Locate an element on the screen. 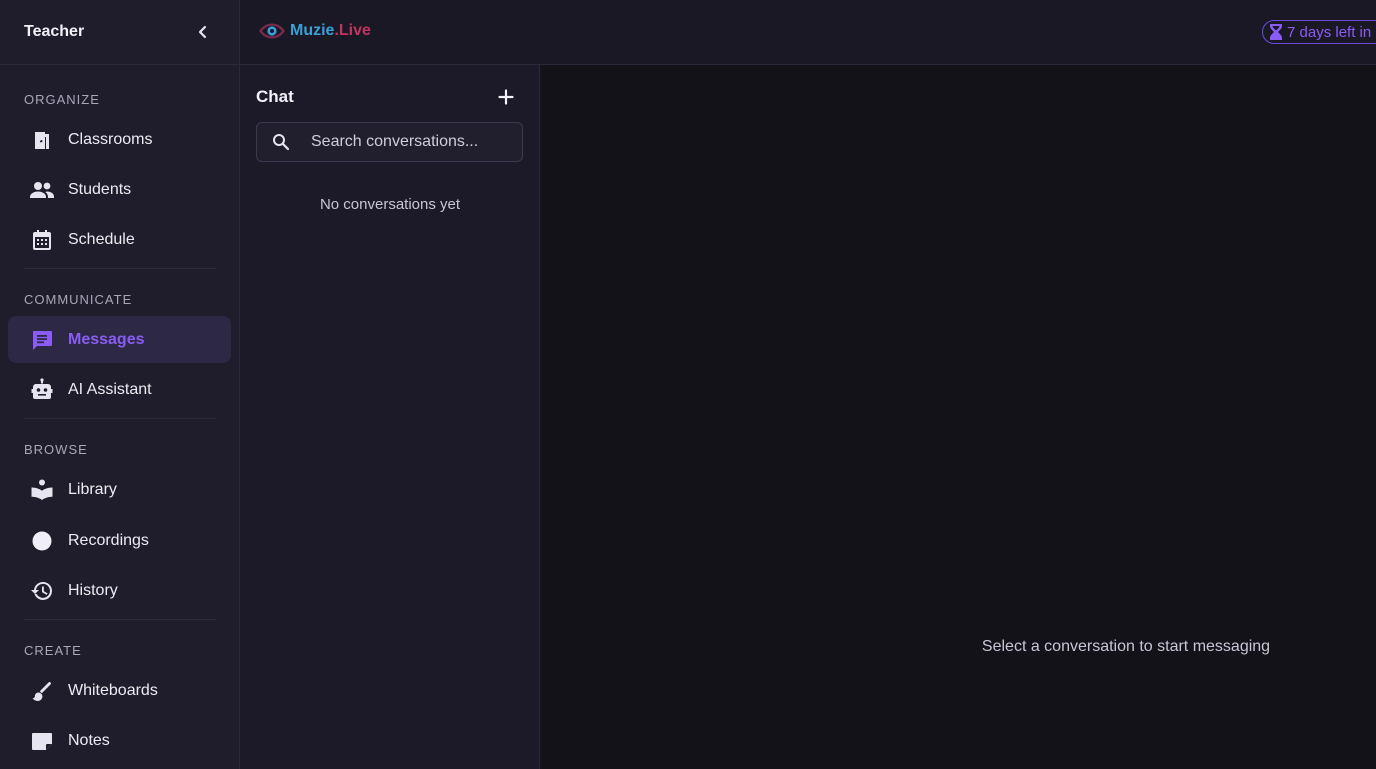  app-logo: Muzie.Live is located at coordinates (314, 31).